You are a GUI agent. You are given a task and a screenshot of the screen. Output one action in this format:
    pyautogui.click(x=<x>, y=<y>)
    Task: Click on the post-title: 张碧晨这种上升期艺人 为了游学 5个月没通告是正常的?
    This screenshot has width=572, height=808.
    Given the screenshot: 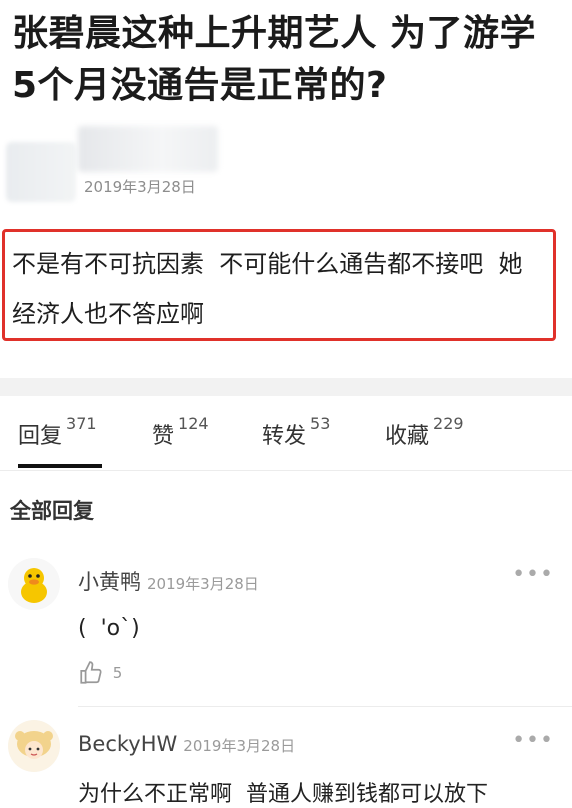 What is the action you would take?
    pyautogui.click(x=274, y=59)
    